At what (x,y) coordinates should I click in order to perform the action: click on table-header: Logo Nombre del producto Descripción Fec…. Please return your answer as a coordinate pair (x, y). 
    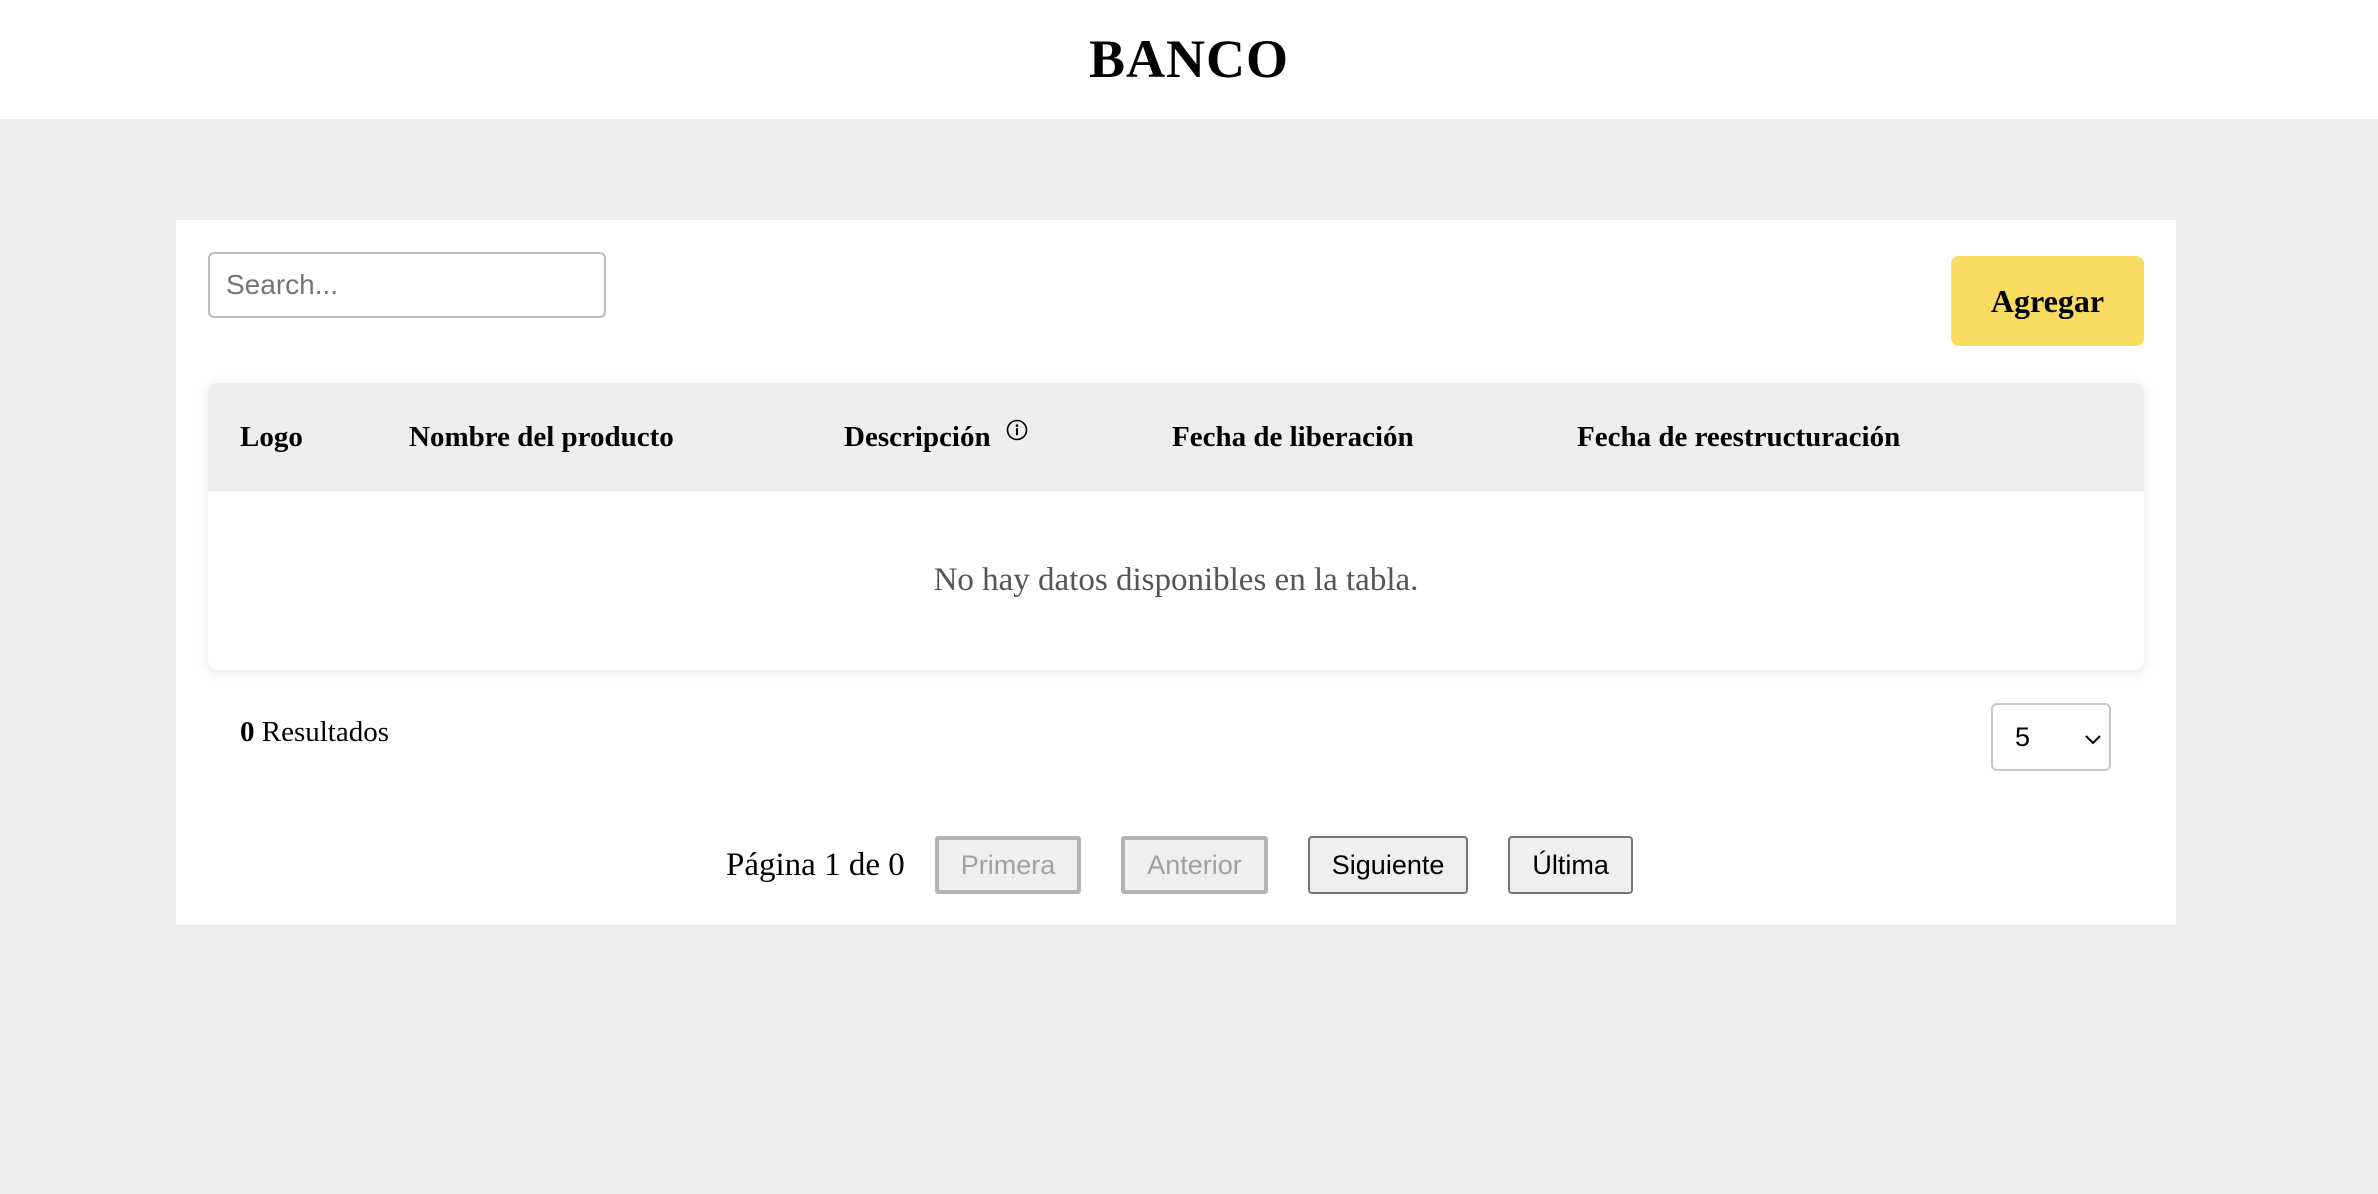
    Looking at the image, I should click on (1176, 437).